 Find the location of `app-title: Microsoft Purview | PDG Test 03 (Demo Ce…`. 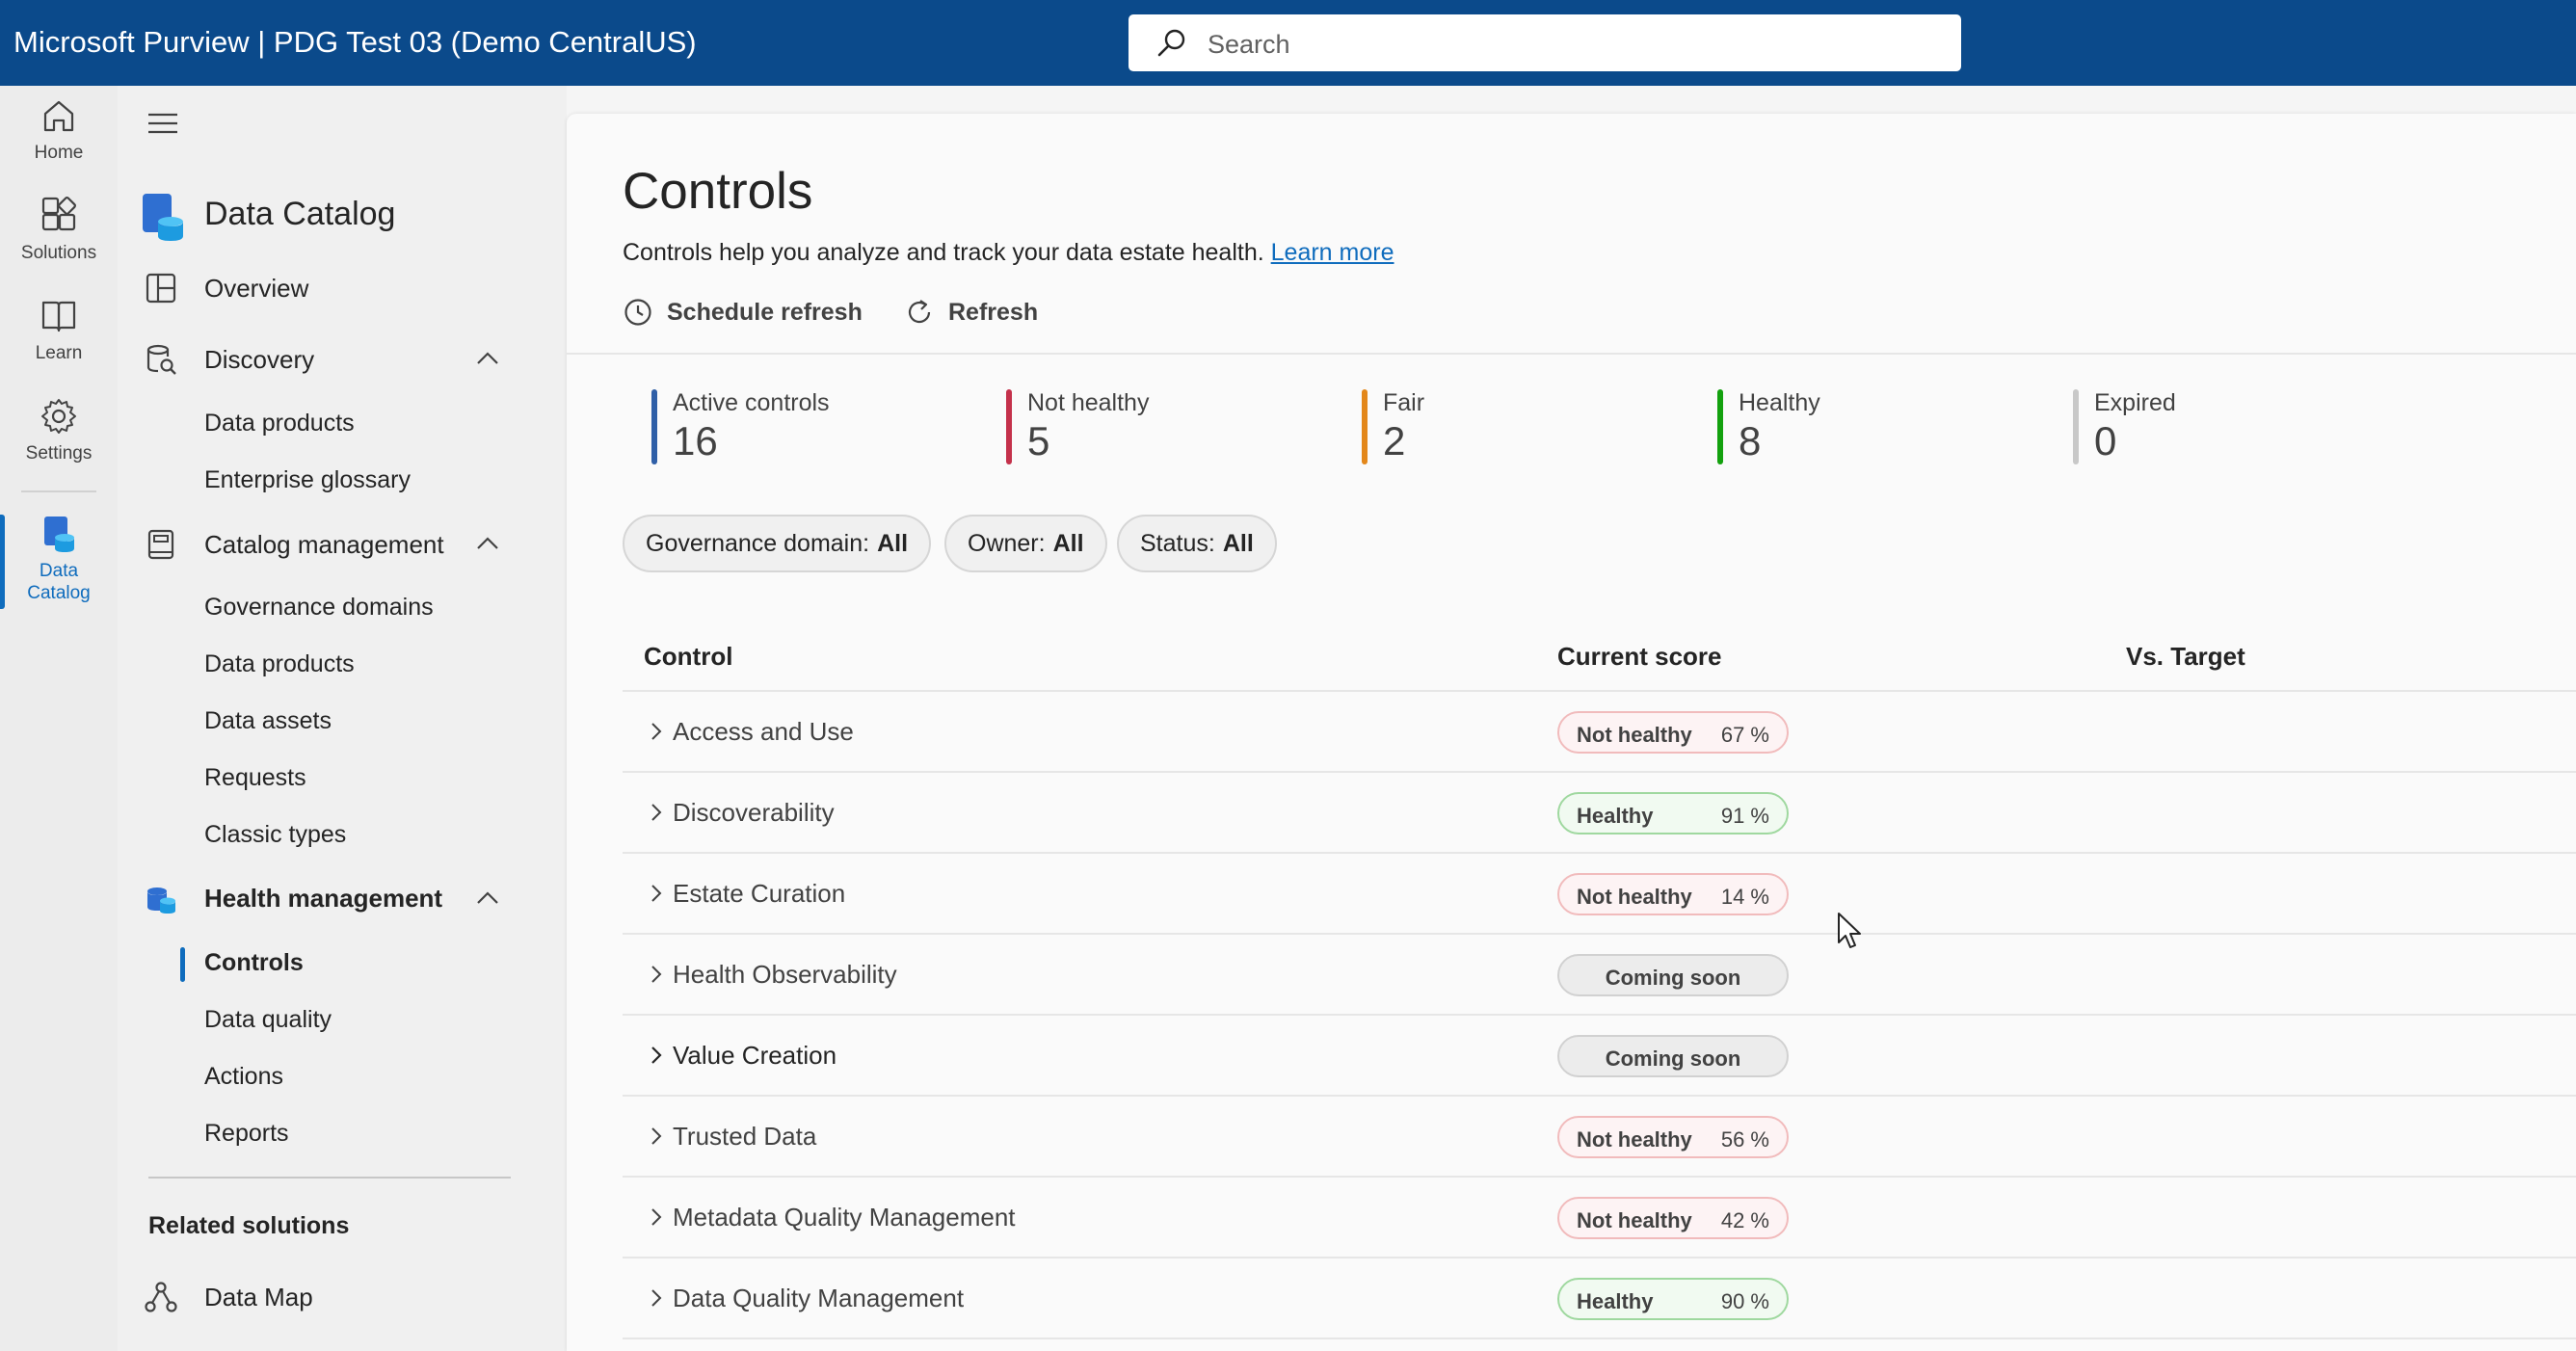

app-title: Microsoft Purview | PDG Test 03 (Demo Ce… is located at coordinates (355, 42).